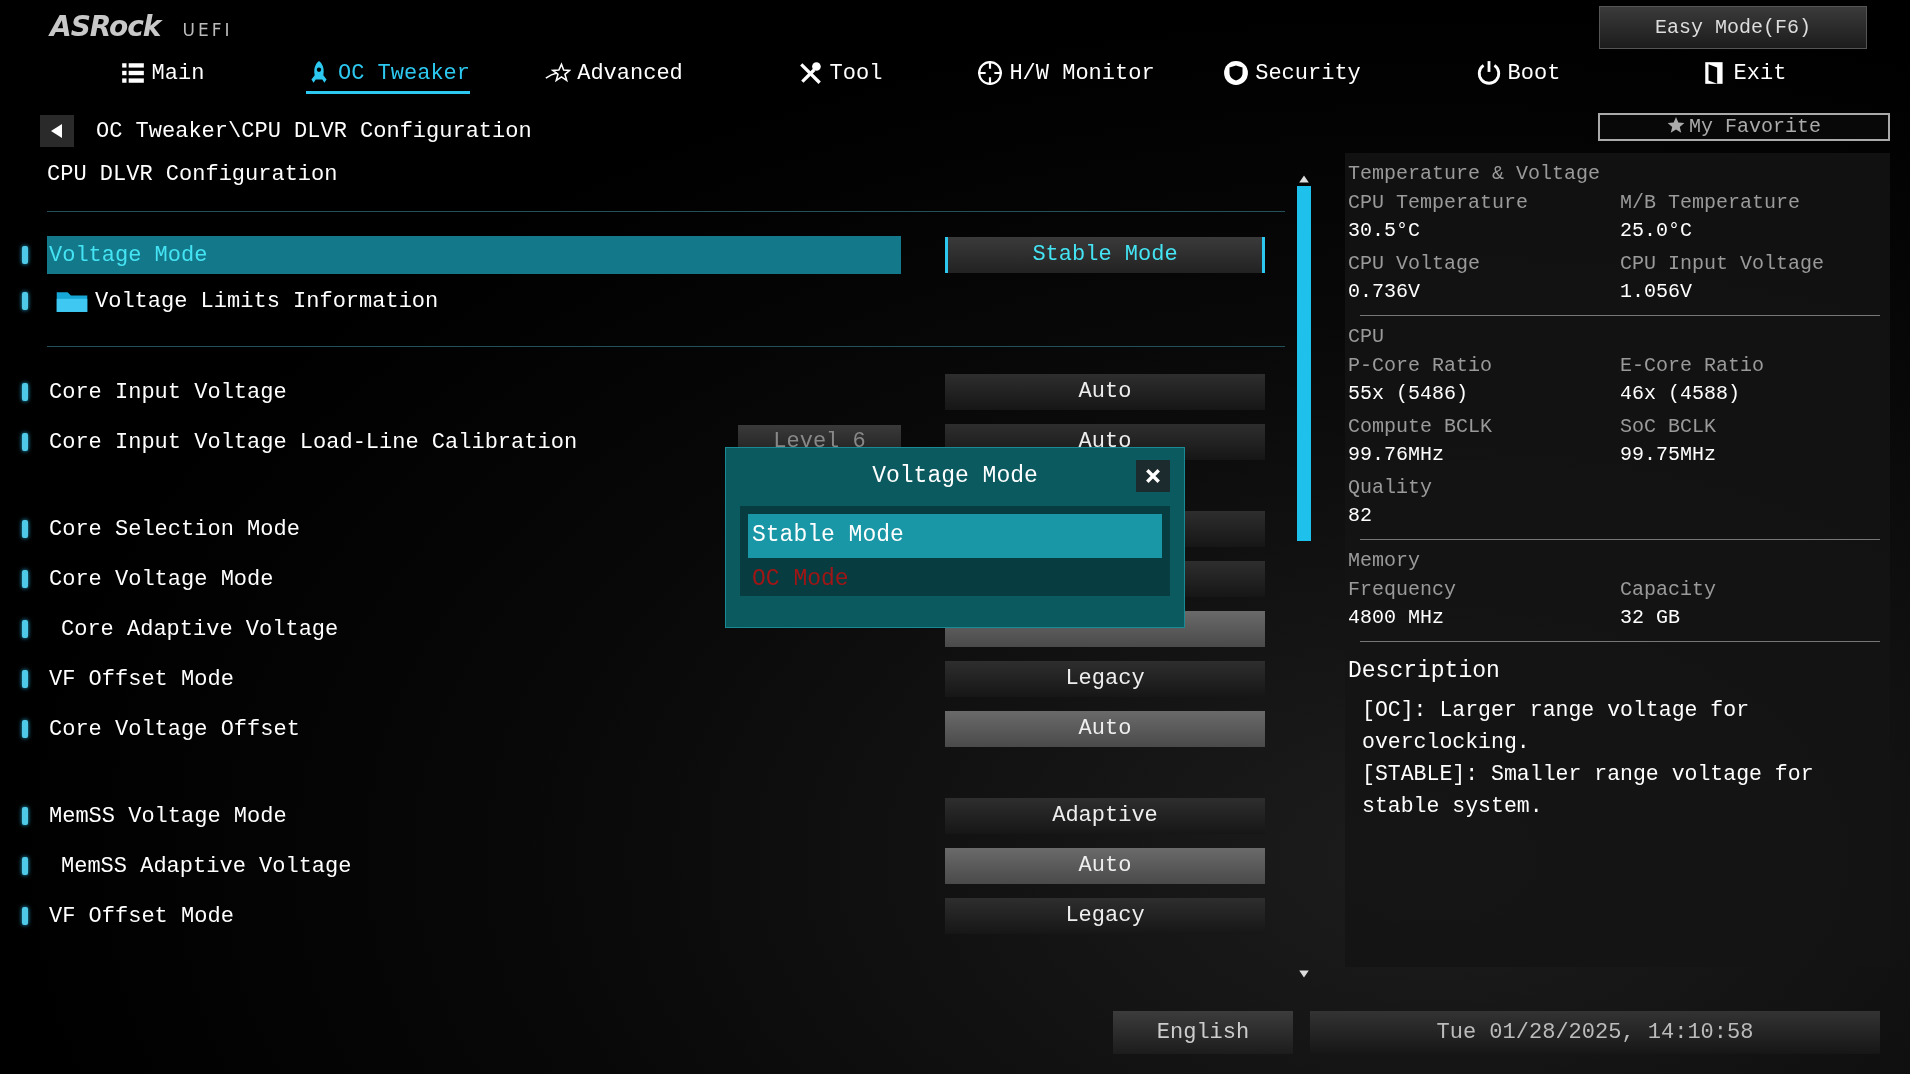 The width and height of the screenshot is (1910, 1074). What do you see at coordinates (1656, 291) in the screenshot?
I see `info-value: 1.056V` at bounding box center [1656, 291].